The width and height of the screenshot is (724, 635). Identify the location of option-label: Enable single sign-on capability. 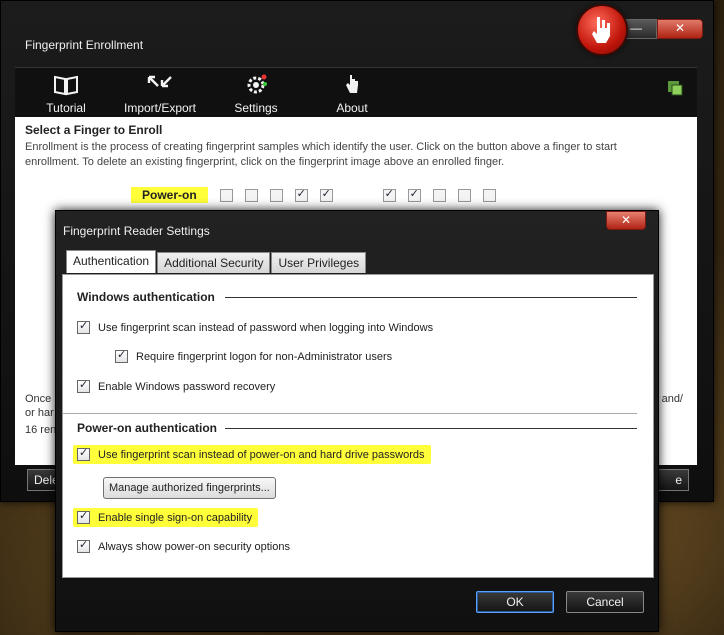
(175, 517).